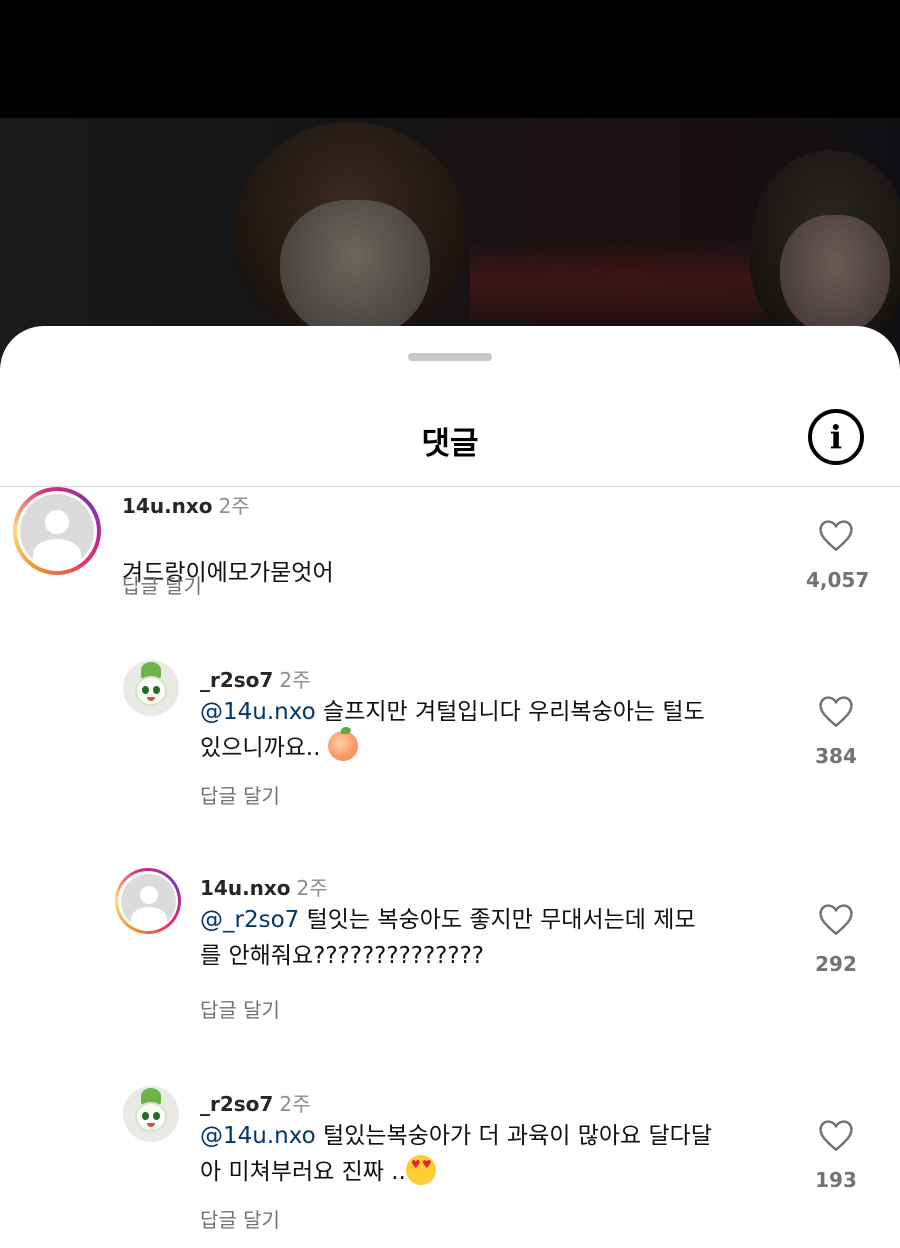 This screenshot has height=1248, width=900. Describe the element at coordinates (342, 744) in the screenshot. I see `peach-emoji-icon` at that location.